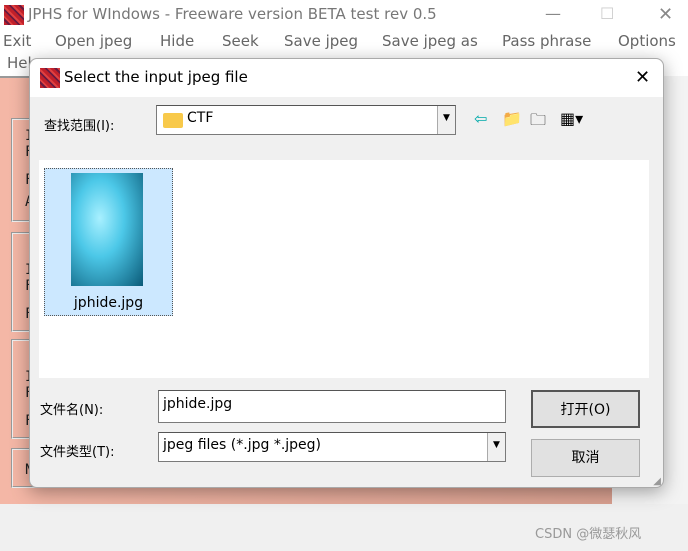 The width and height of the screenshot is (688, 551). Describe the element at coordinates (242, 445) in the screenshot. I see `filetype-value: jpeg files (*.jpg *.jpeg)` at that location.